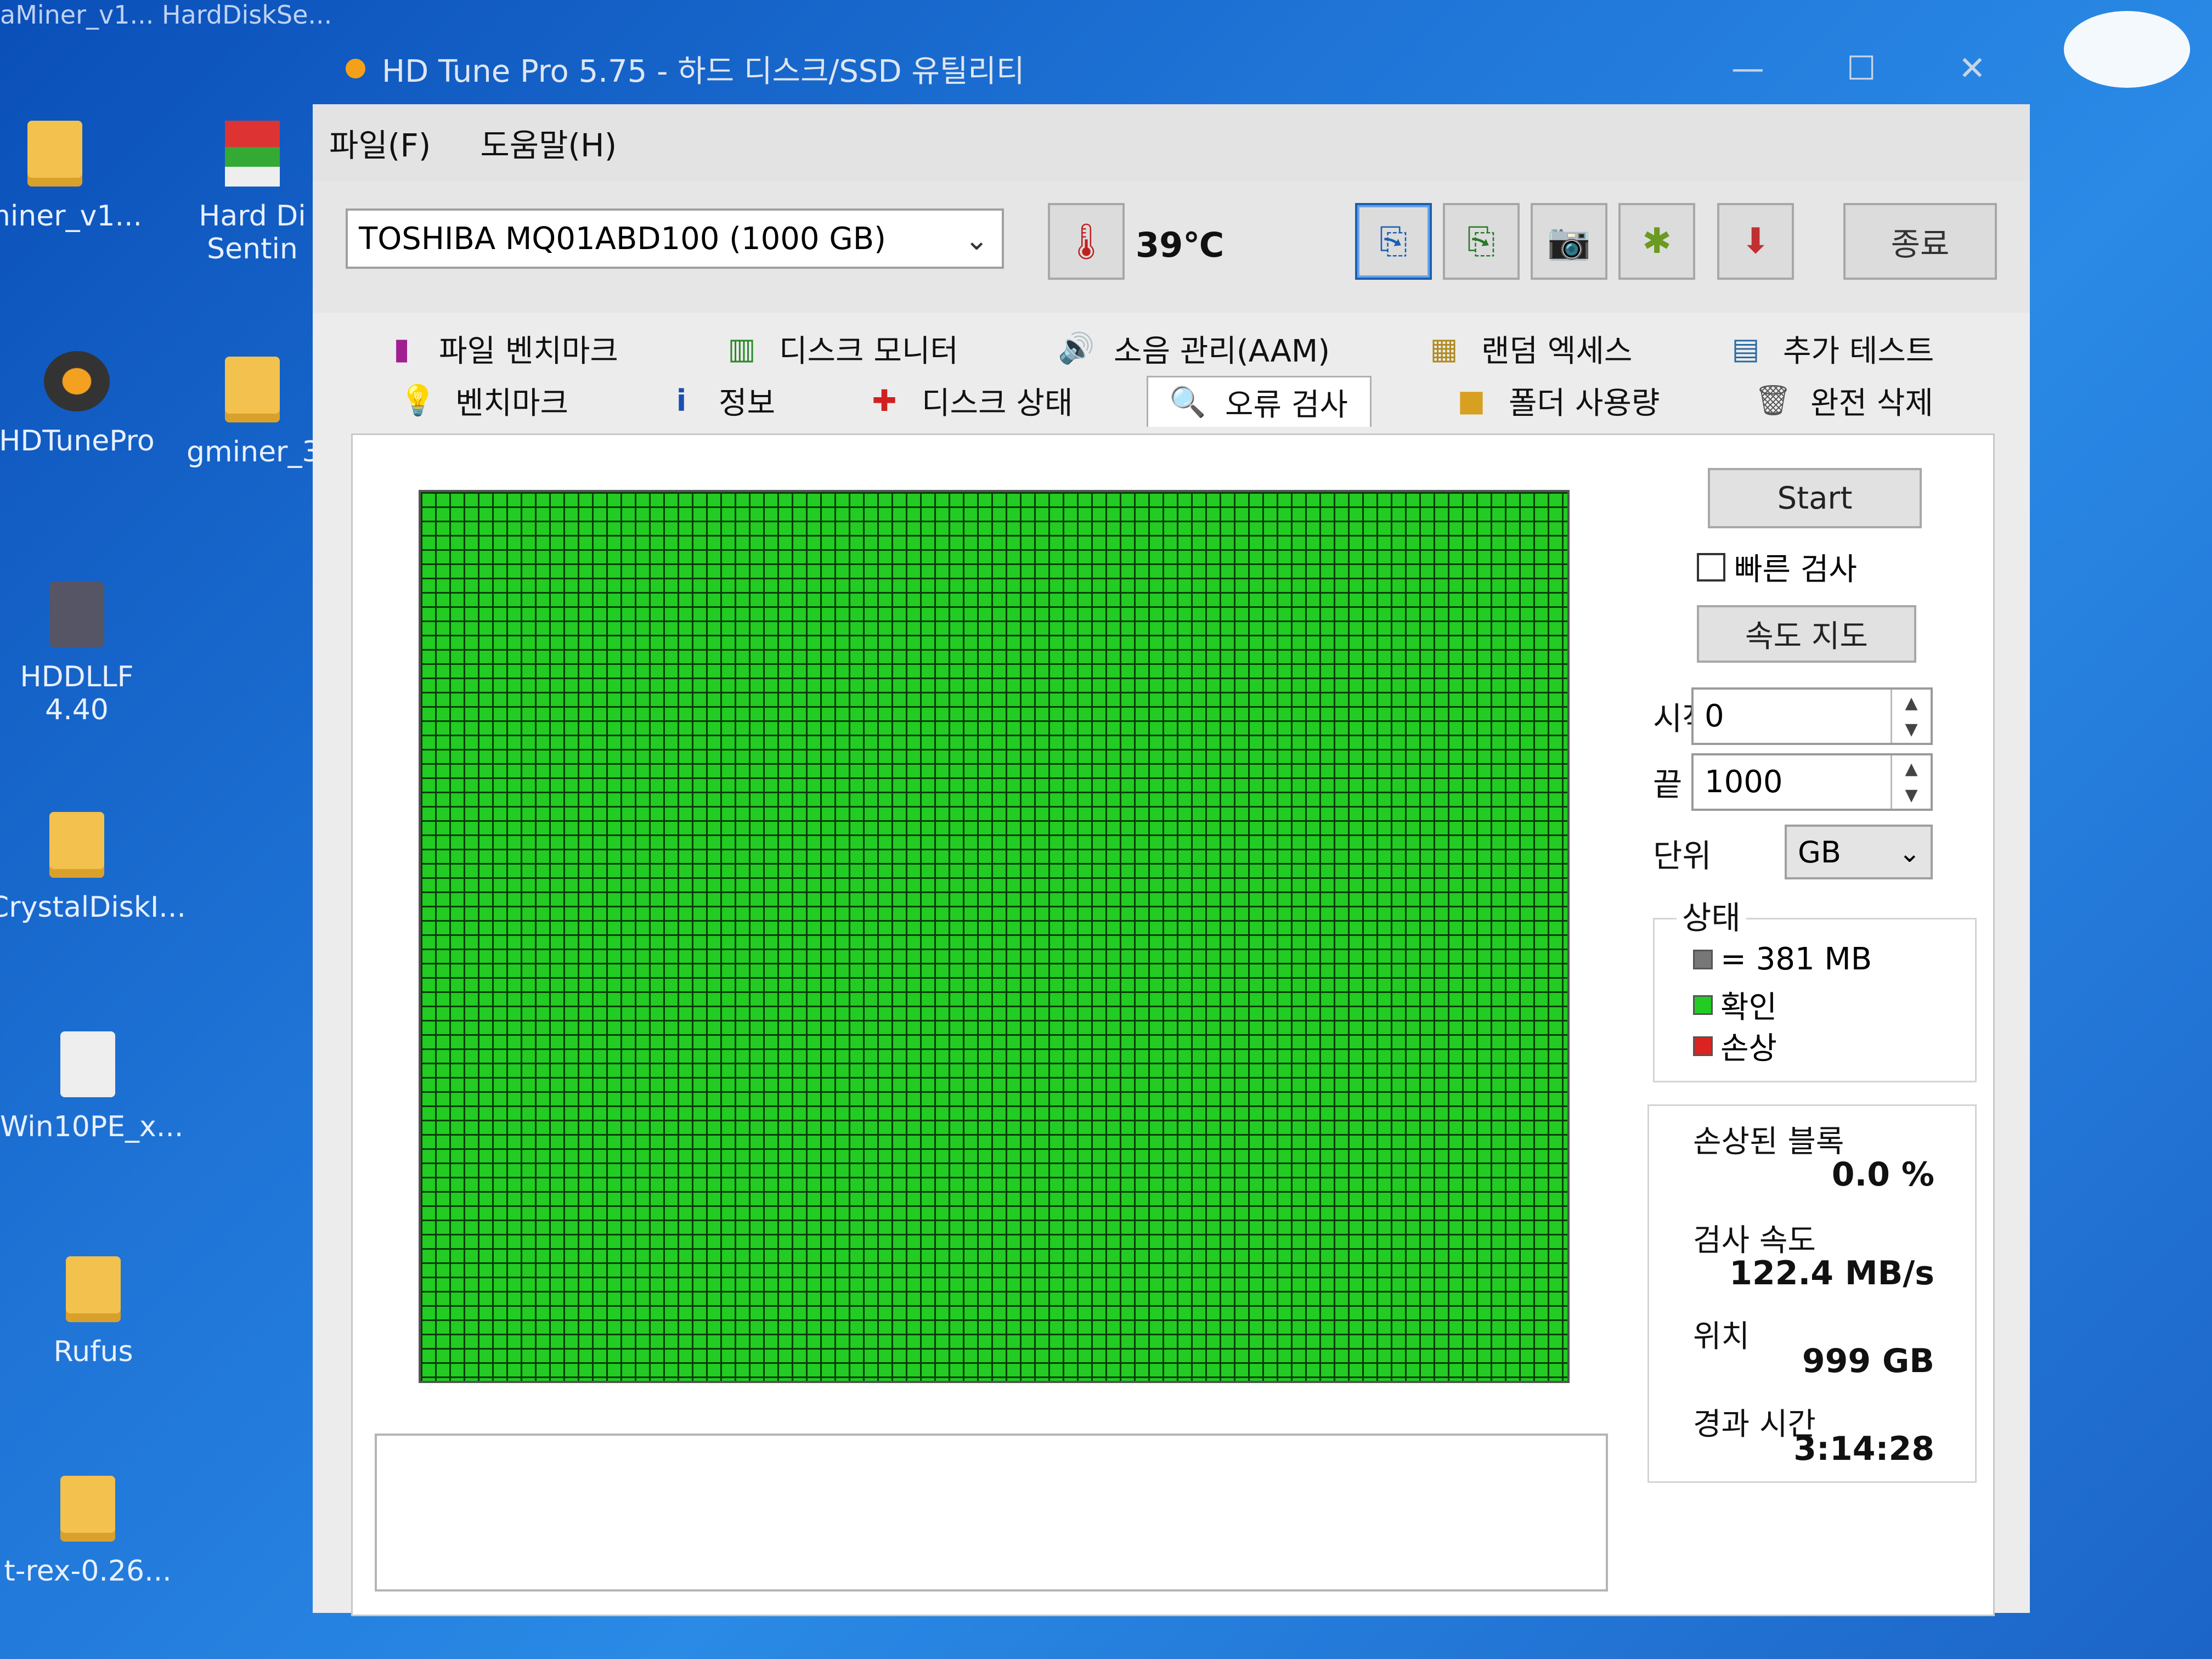 This screenshot has height=1659, width=2212. What do you see at coordinates (1796, 959) in the screenshot?
I see `legend-block-text: = 381 MB` at bounding box center [1796, 959].